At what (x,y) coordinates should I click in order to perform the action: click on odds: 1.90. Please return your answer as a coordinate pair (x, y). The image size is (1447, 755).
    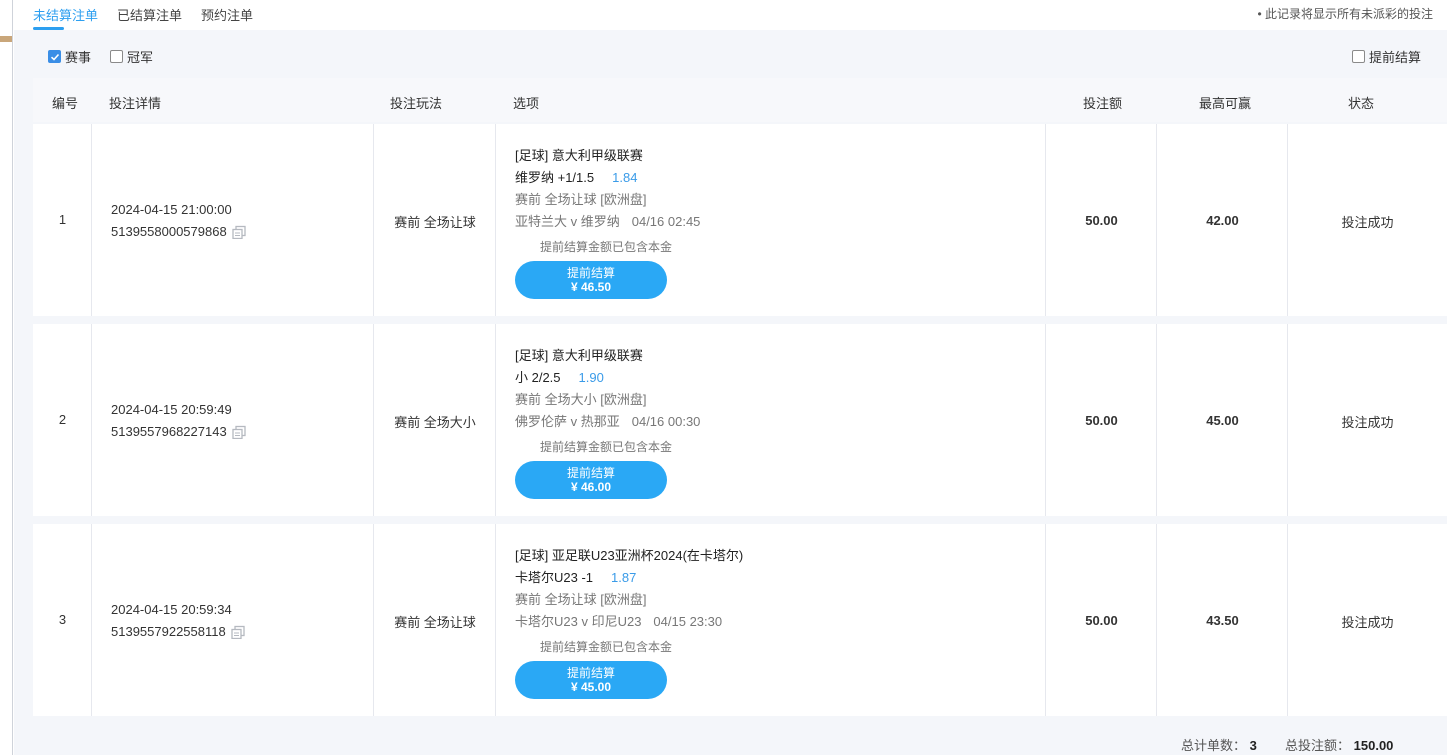
    Looking at the image, I should click on (591, 377).